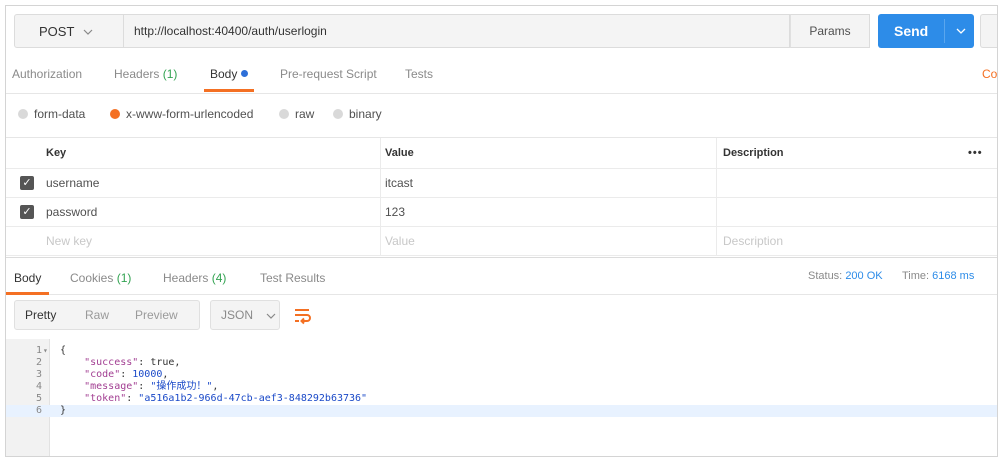 Image resolution: width=1004 pixels, height=462 pixels. Describe the element at coordinates (181, 386) in the screenshot. I see `json-value: "操作成功！"` at that location.